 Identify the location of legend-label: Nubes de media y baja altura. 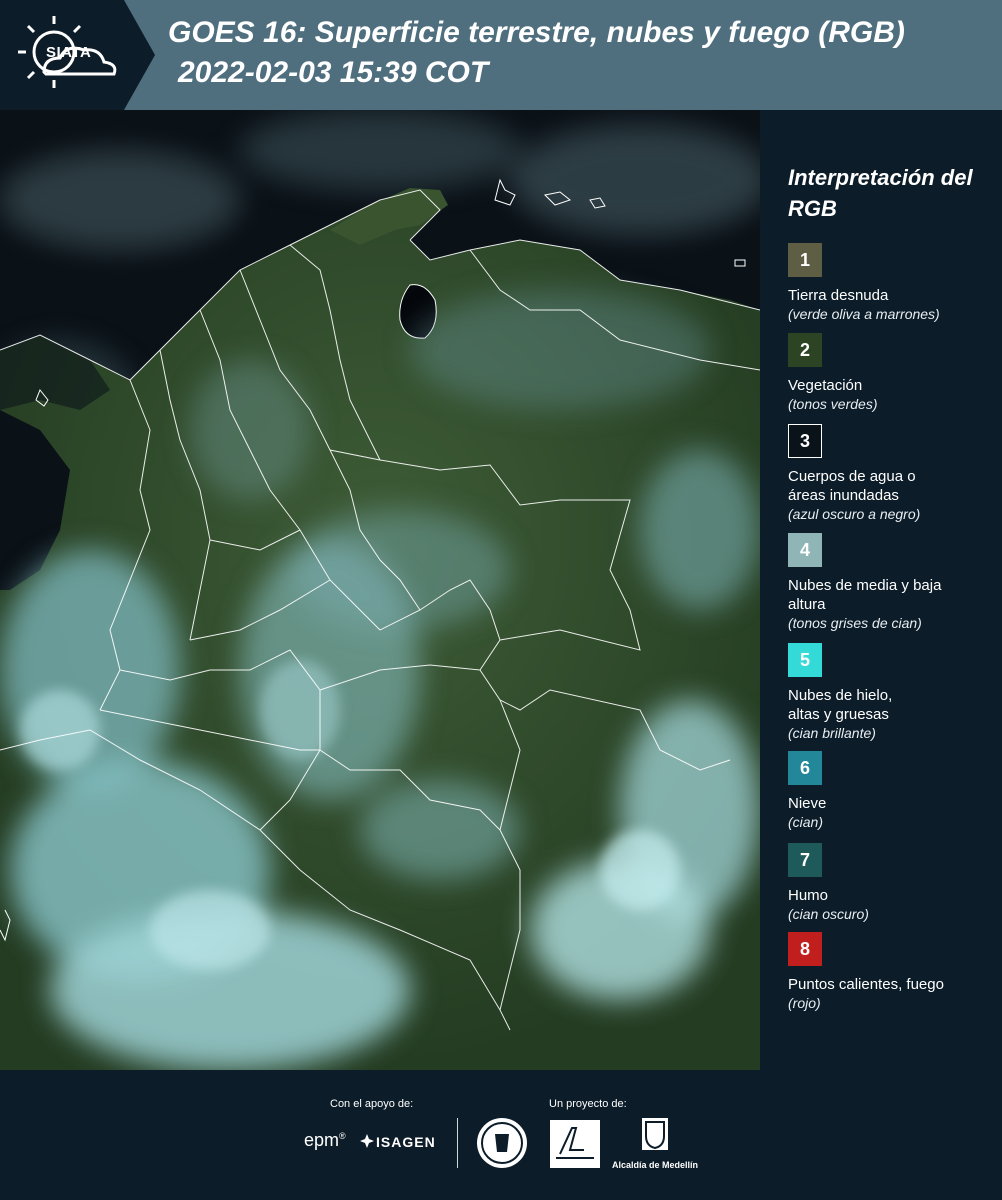
(865, 595).